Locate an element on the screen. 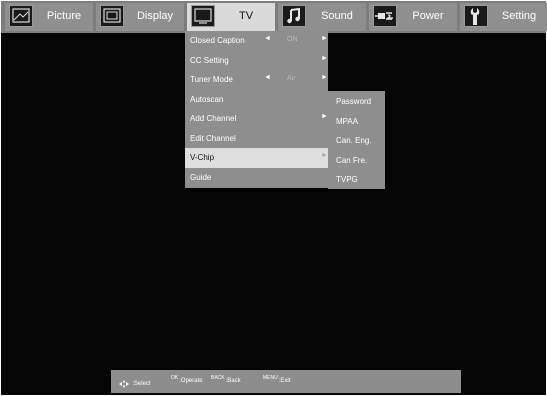 Image resolution: width=547 pixels, height=396 pixels. menu-item-label: Guide is located at coordinates (201, 177).